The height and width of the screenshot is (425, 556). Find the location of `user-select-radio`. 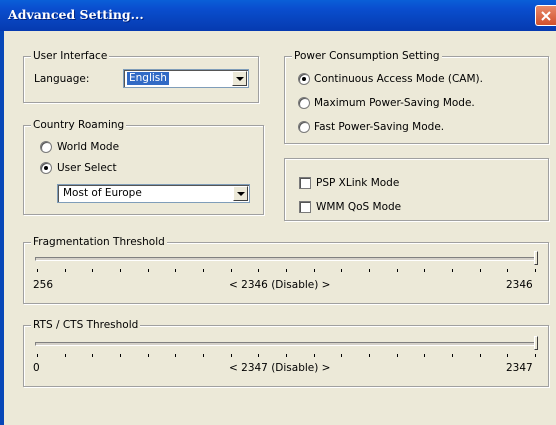

user-select-radio is located at coordinates (46, 168).